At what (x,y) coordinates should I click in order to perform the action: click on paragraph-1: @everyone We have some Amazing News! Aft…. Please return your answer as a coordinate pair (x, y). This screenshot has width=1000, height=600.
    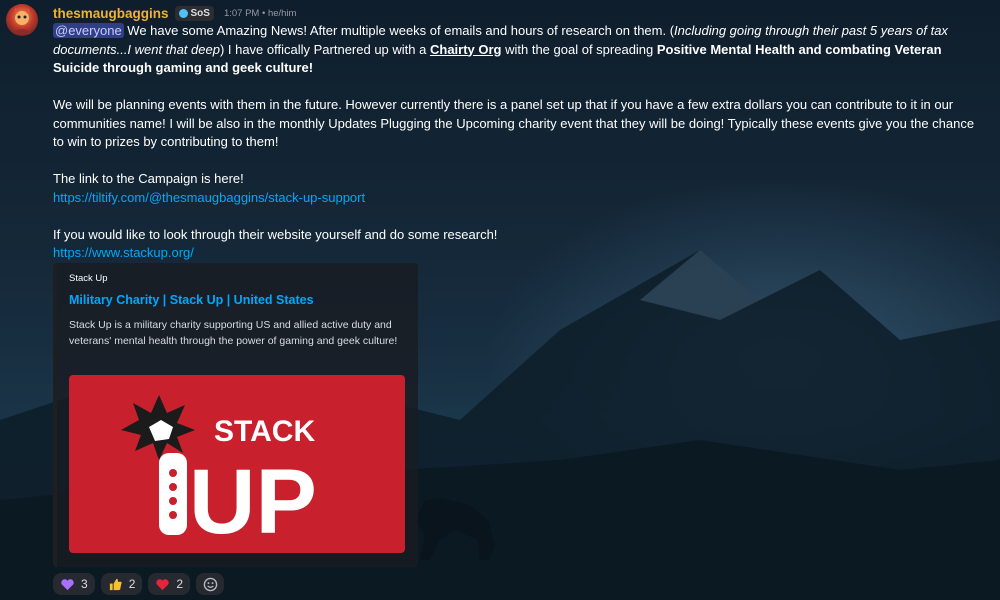
    Looking at the image, I should click on (500, 49).